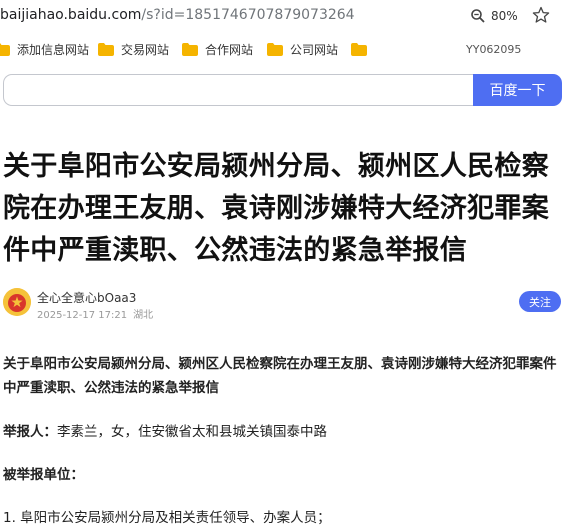 This screenshot has width=566, height=531. What do you see at coordinates (517, 90) in the screenshot?
I see `search-button: 百度一下` at bounding box center [517, 90].